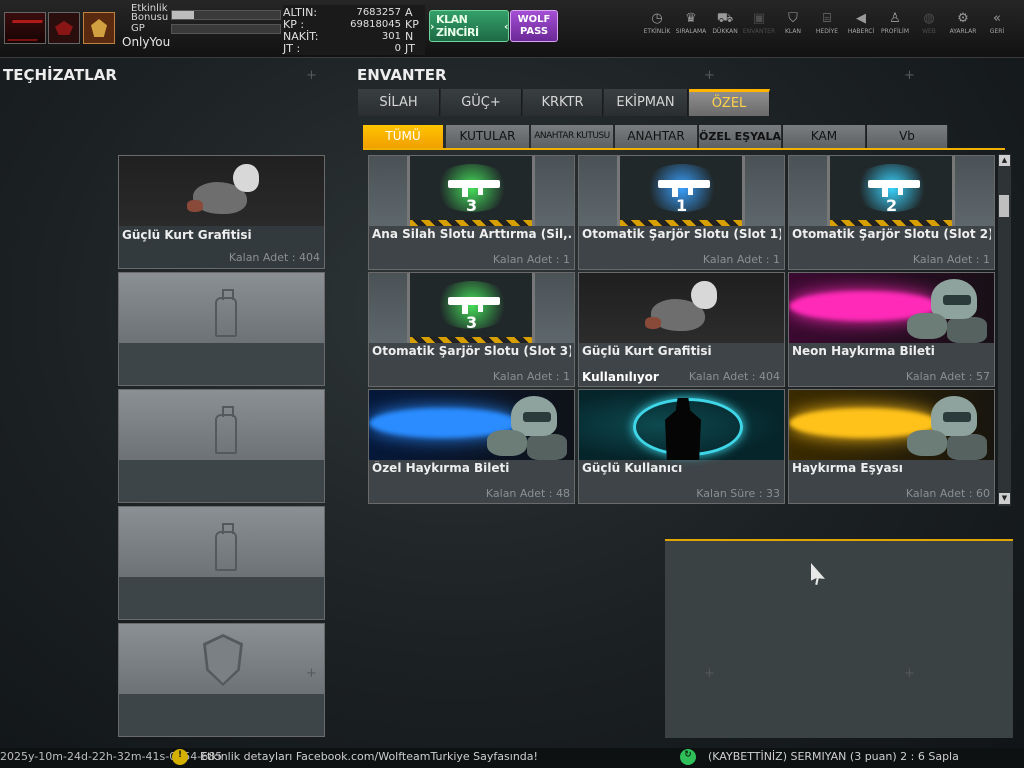 Image resolution: width=1024 pixels, height=768 pixels. What do you see at coordinates (892, 205) in the screenshot?
I see `slot-number: 2` at bounding box center [892, 205].